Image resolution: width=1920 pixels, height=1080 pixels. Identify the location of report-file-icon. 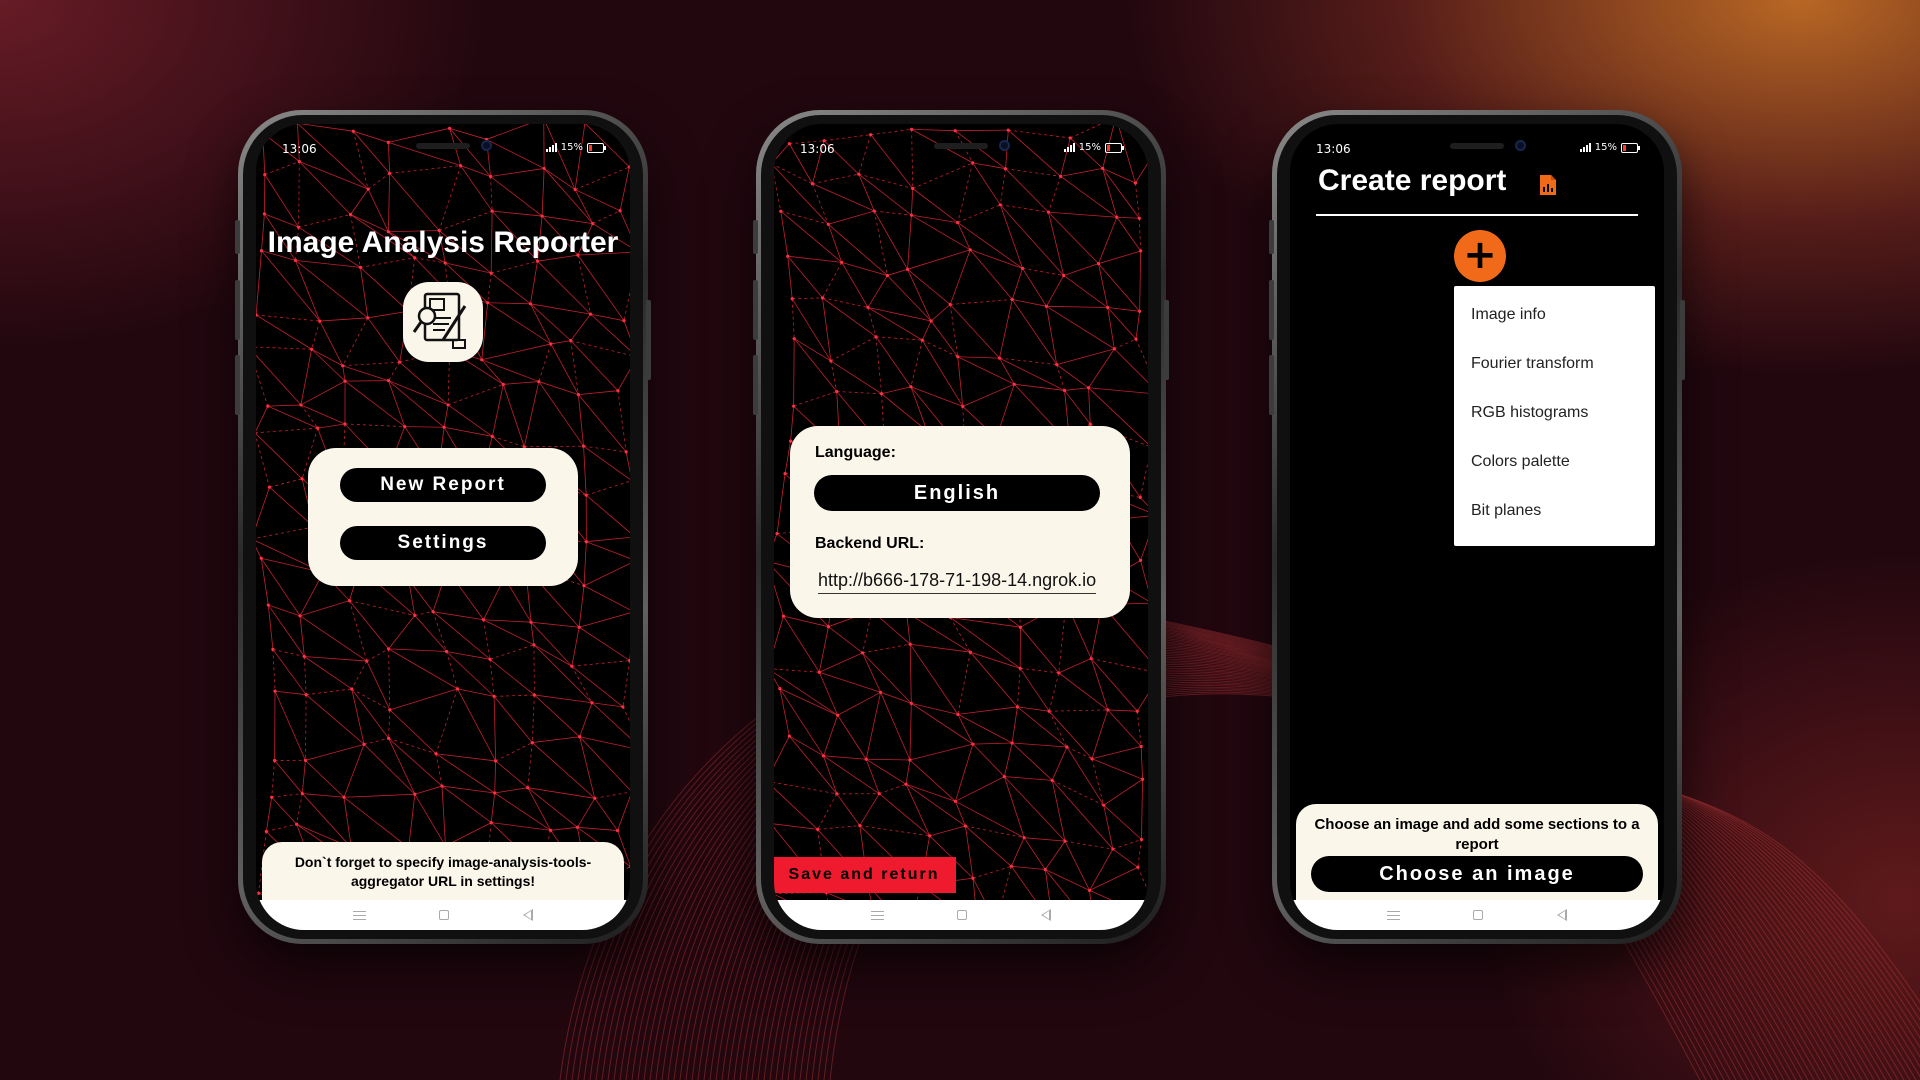
(1548, 185).